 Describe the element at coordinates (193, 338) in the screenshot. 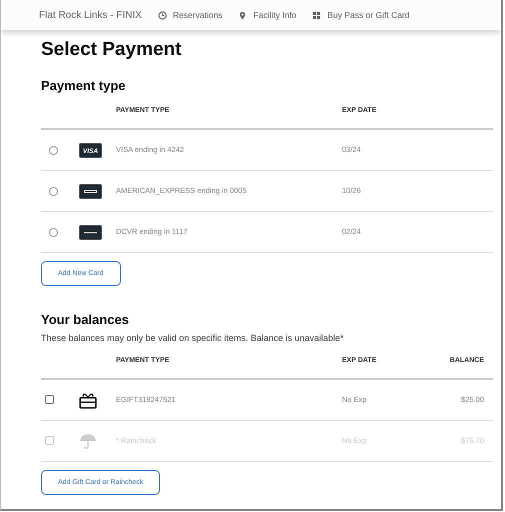

I see `balance-note: These balances may only be valid on specific items. Balance is unavailable*` at that location.